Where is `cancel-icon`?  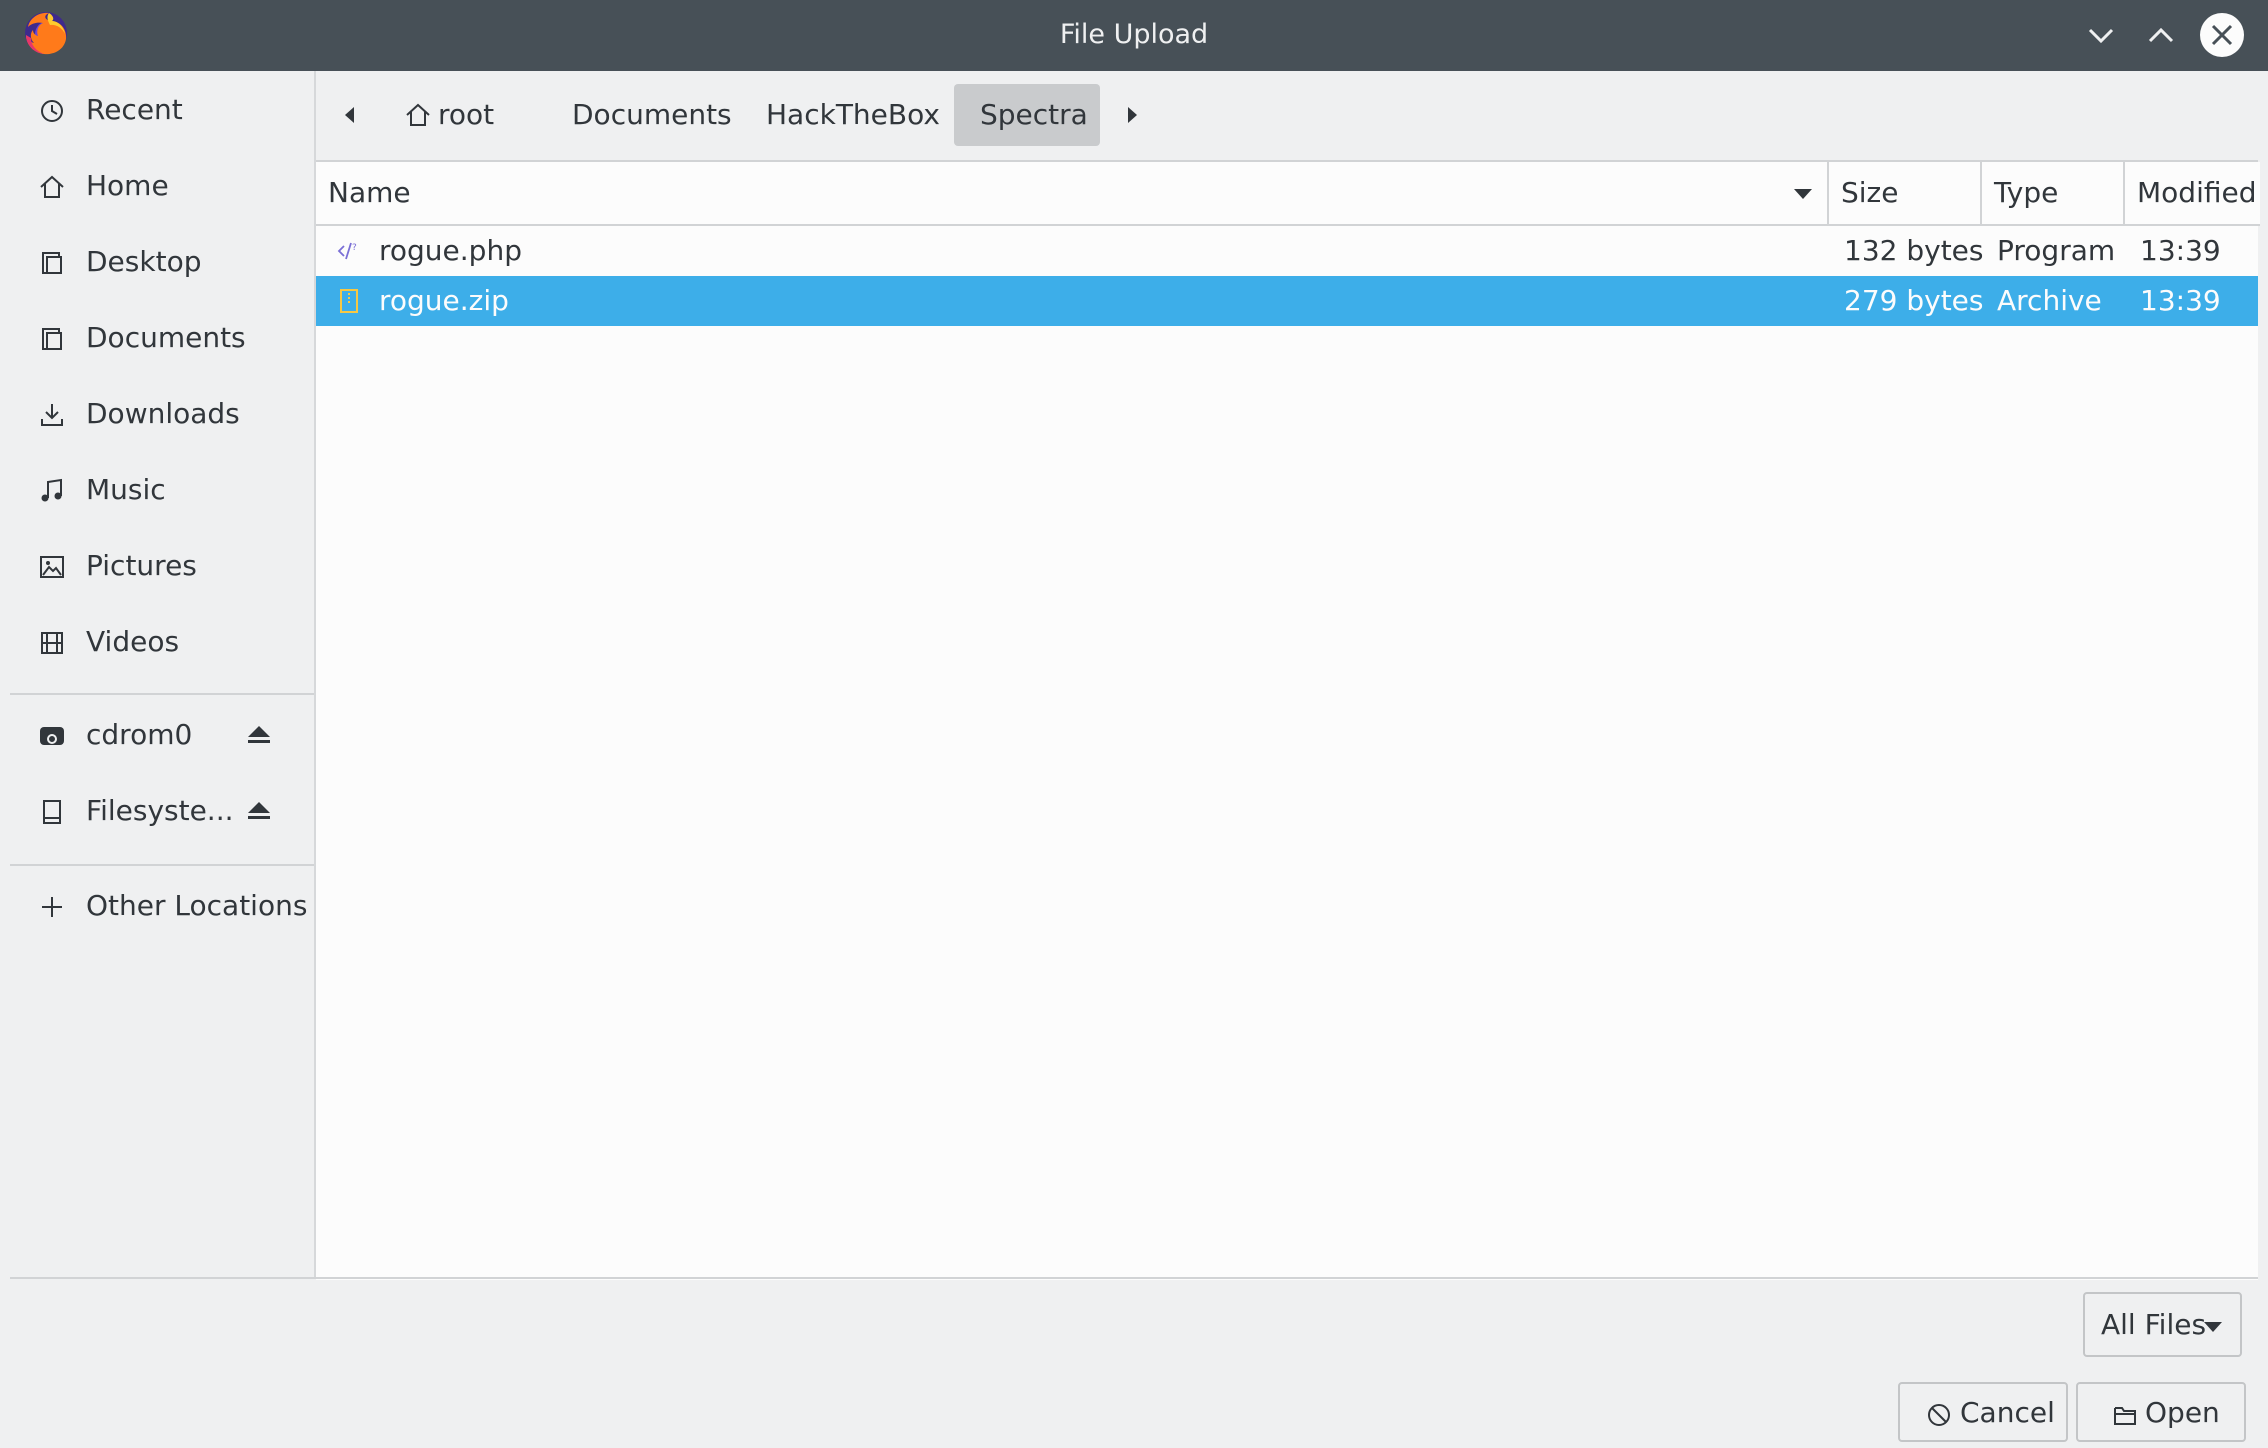 cancel-icon is located at coordinates (1939, 1415).